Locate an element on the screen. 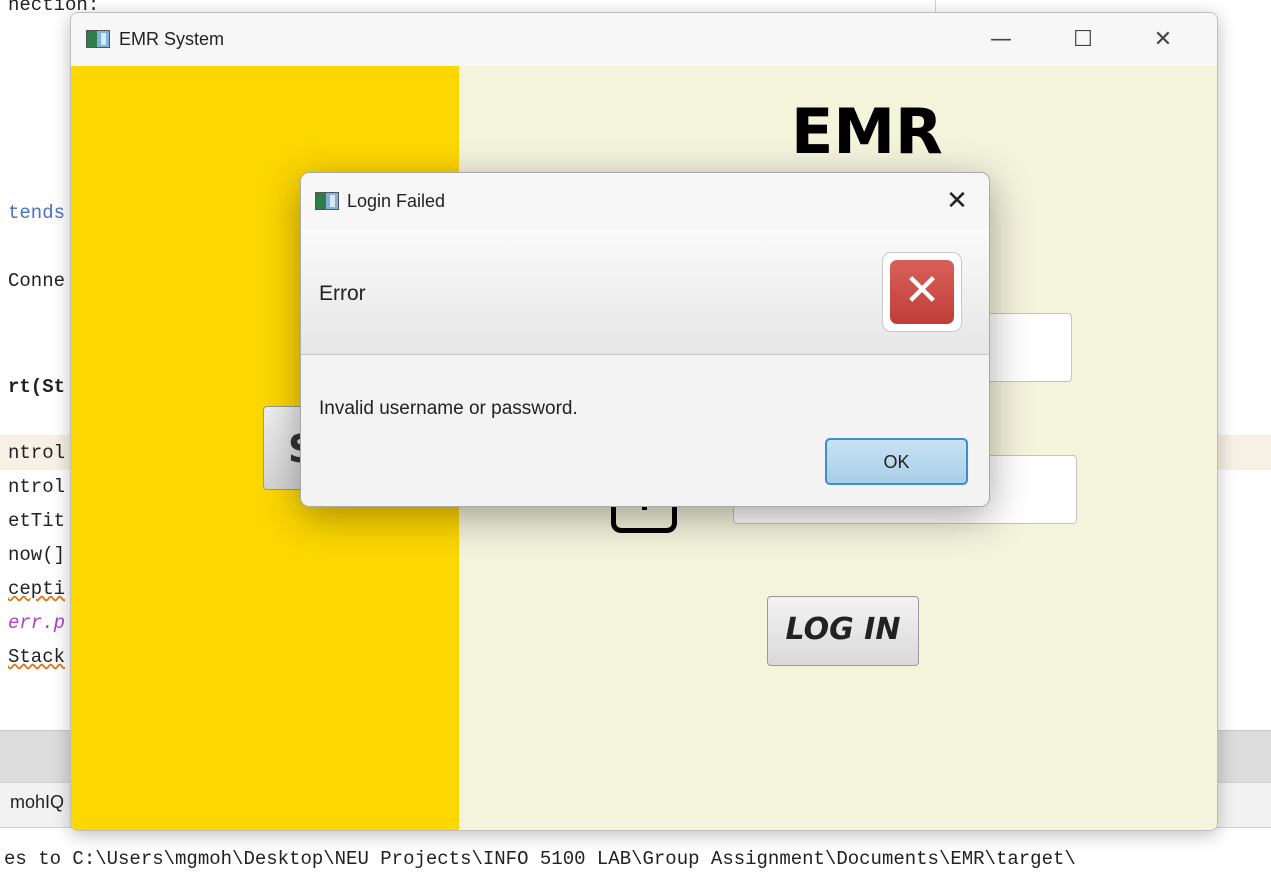 This screenshot has height=880, width=1271. code-line: tends is located at coordinates (37, 213).